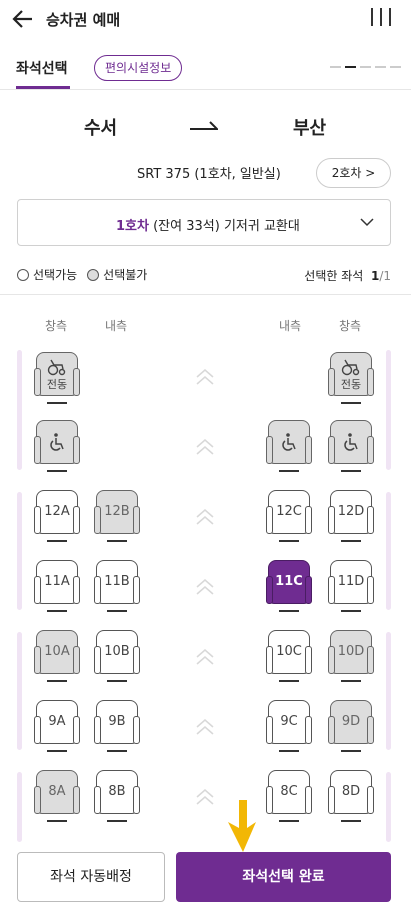 This screenshot has width=411, height=907. What do you see at coordinates (57, 587) in the screenshot?
I see `seat-11A: 11A` at bounding box center [57, 587].